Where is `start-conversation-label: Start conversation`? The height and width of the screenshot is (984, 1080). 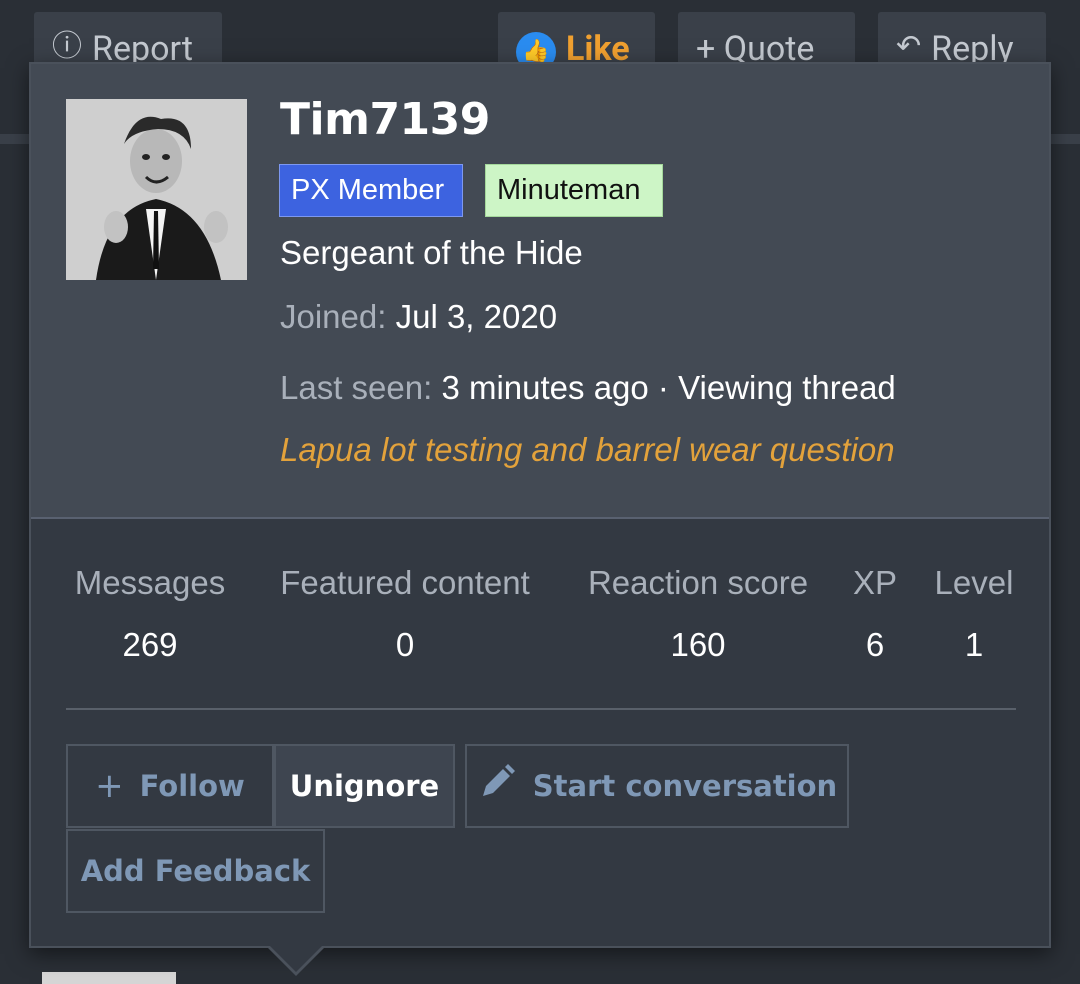 start-conversation-label: Start conversation is located at coordinates (685, 786).